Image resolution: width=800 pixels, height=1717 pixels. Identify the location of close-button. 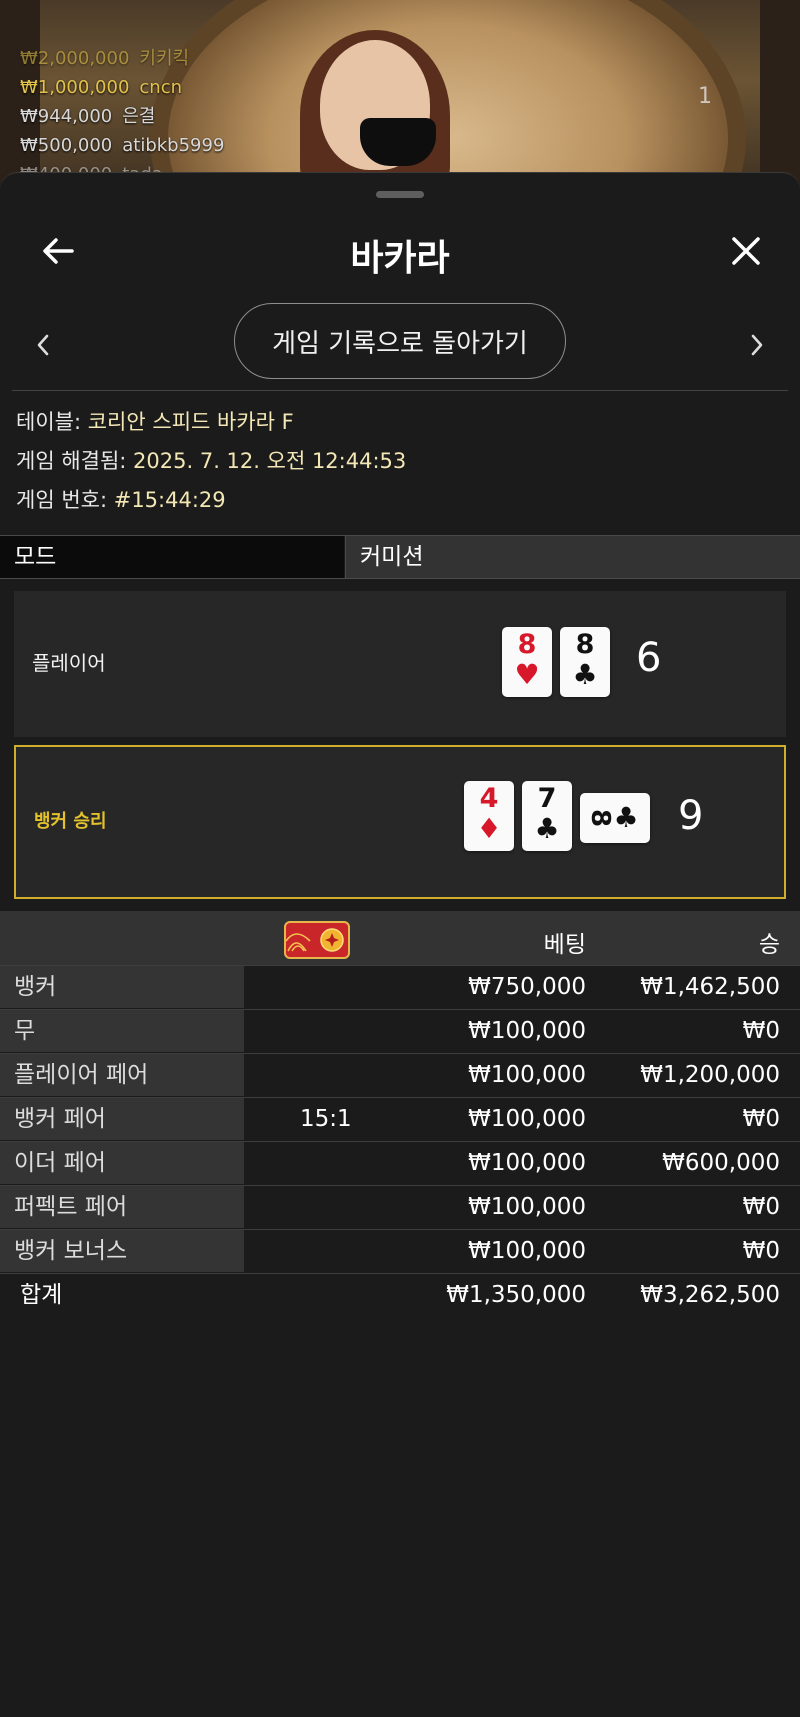
(746, 251).